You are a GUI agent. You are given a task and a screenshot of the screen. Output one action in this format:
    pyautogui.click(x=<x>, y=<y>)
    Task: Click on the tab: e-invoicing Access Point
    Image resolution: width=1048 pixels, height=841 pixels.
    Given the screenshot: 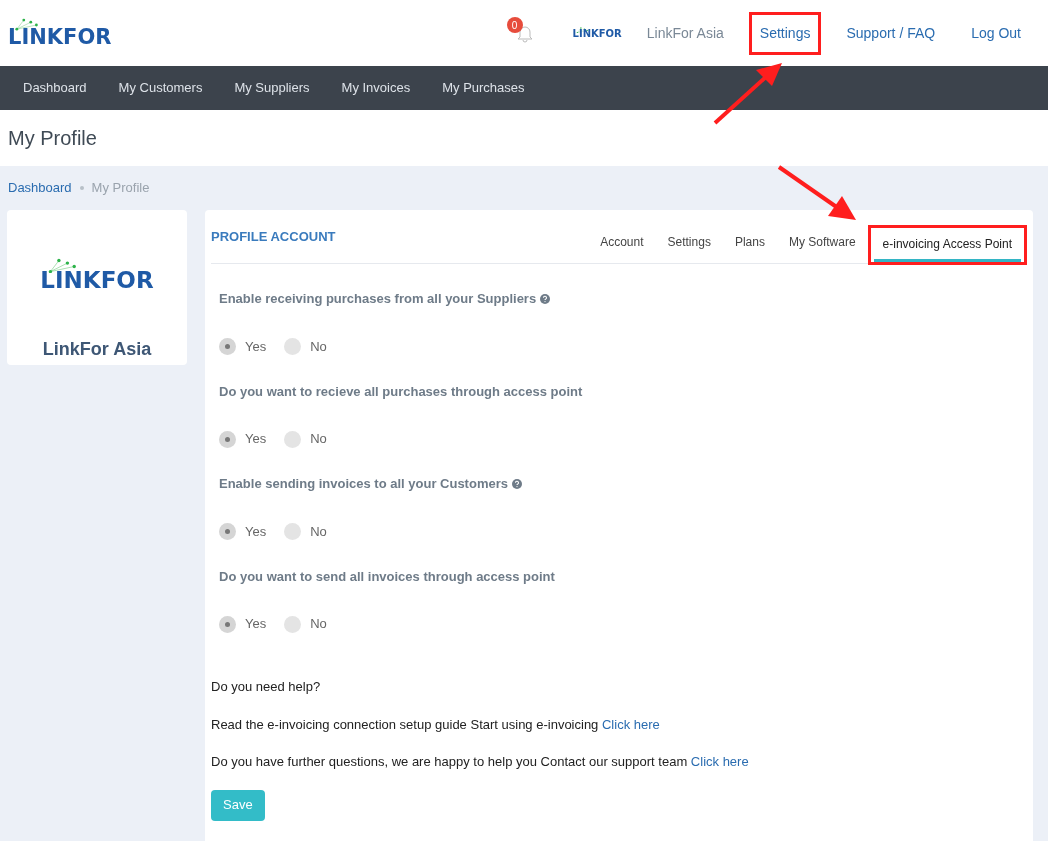 What is the action you would take?
    pyautogui.click(x=947, y=245)
    